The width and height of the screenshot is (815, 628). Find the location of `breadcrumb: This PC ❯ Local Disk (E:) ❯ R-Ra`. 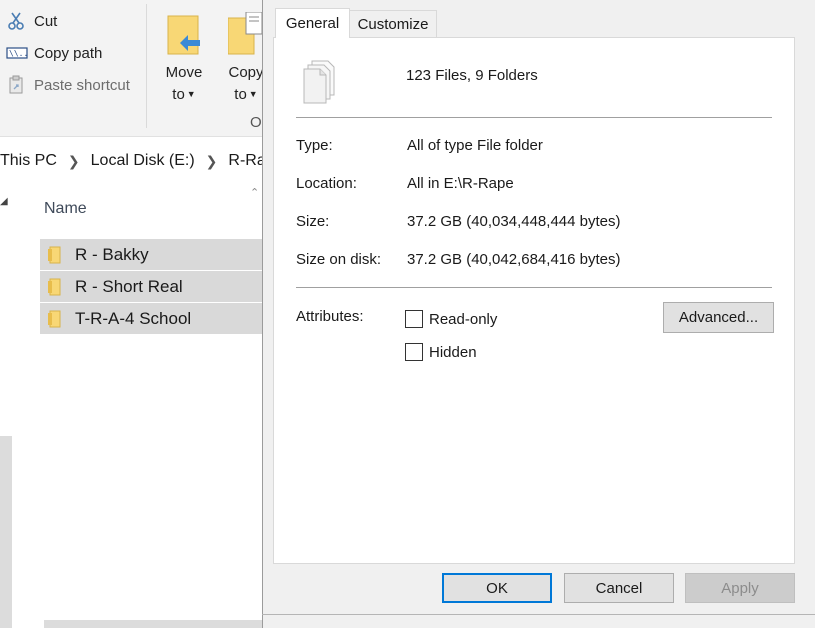

breadcrumb: This PC ❯ Local Disk (E:) ❯ R-Ra is located at coordinates (131, 161).